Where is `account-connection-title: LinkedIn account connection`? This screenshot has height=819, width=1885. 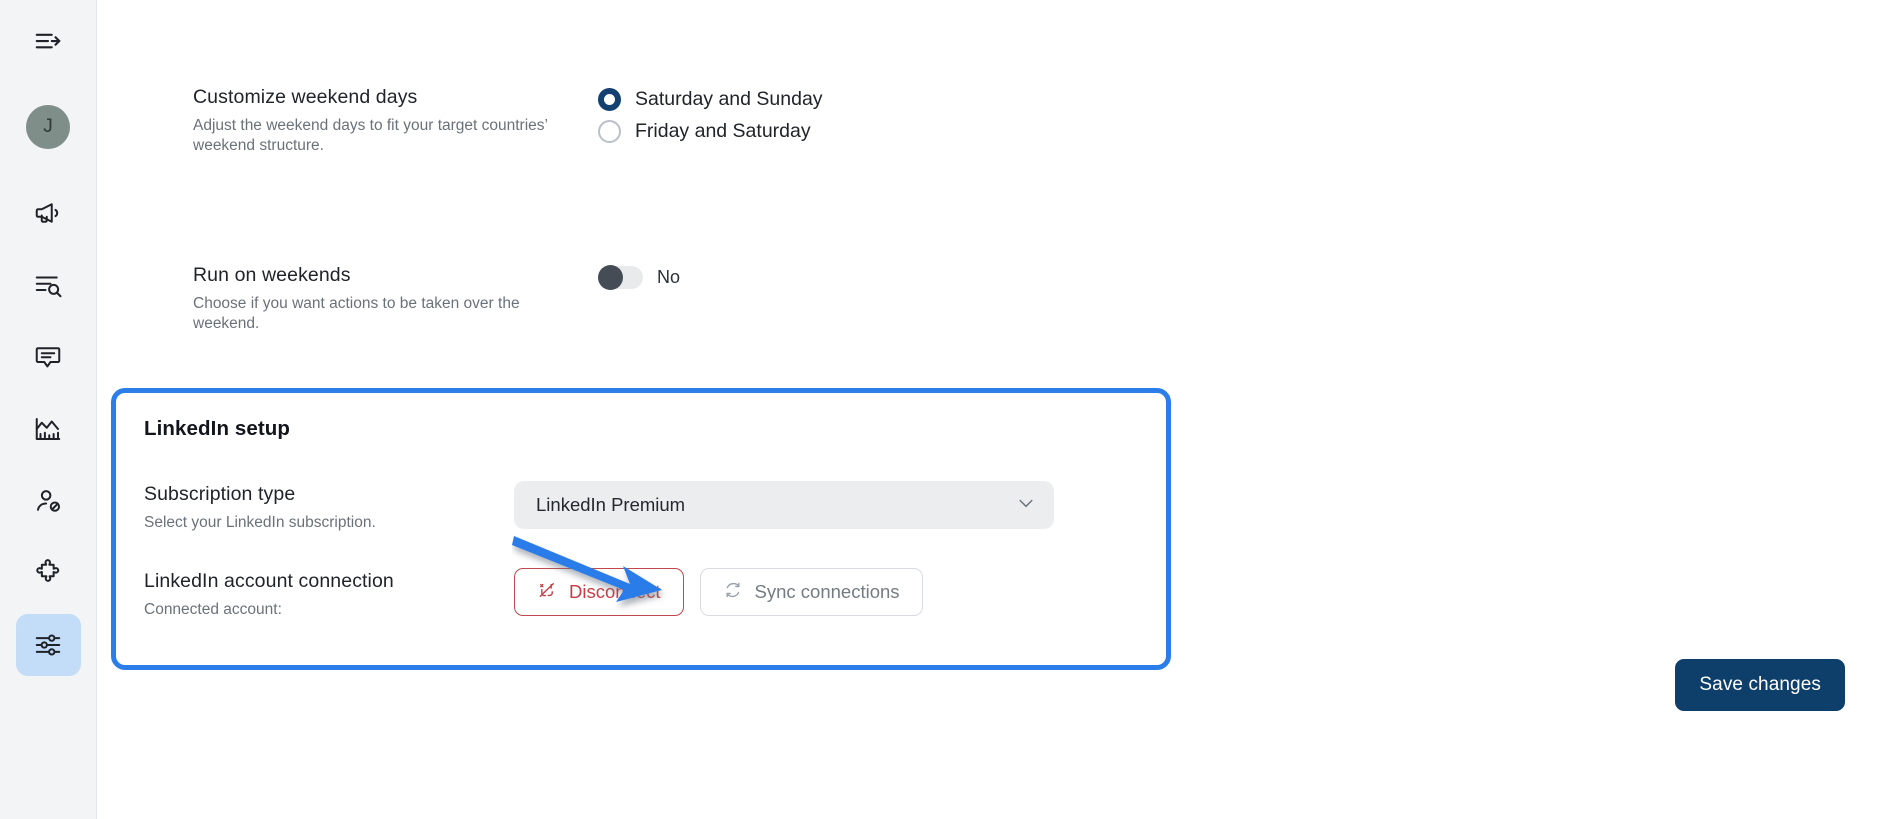
account-connection-title: LinkedIn account connection is located at coordinates (269, 581).